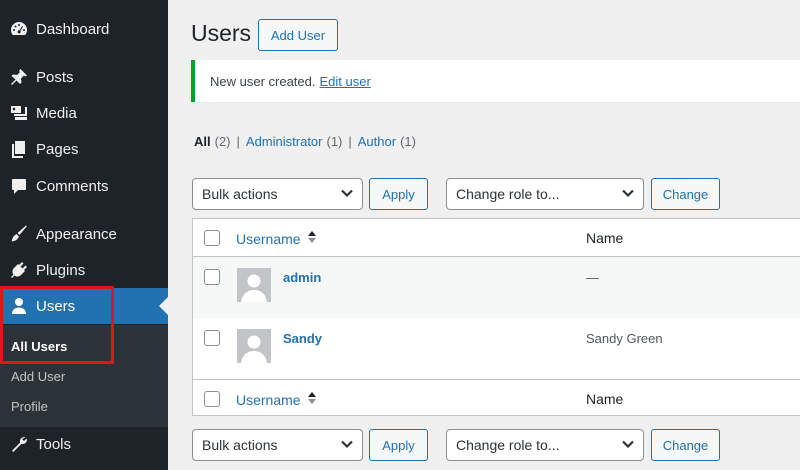  What do you see at coordinates (496, 238) in the screenshot?
I see `table-header-row: Username Name` at bounding box center [496, 238].